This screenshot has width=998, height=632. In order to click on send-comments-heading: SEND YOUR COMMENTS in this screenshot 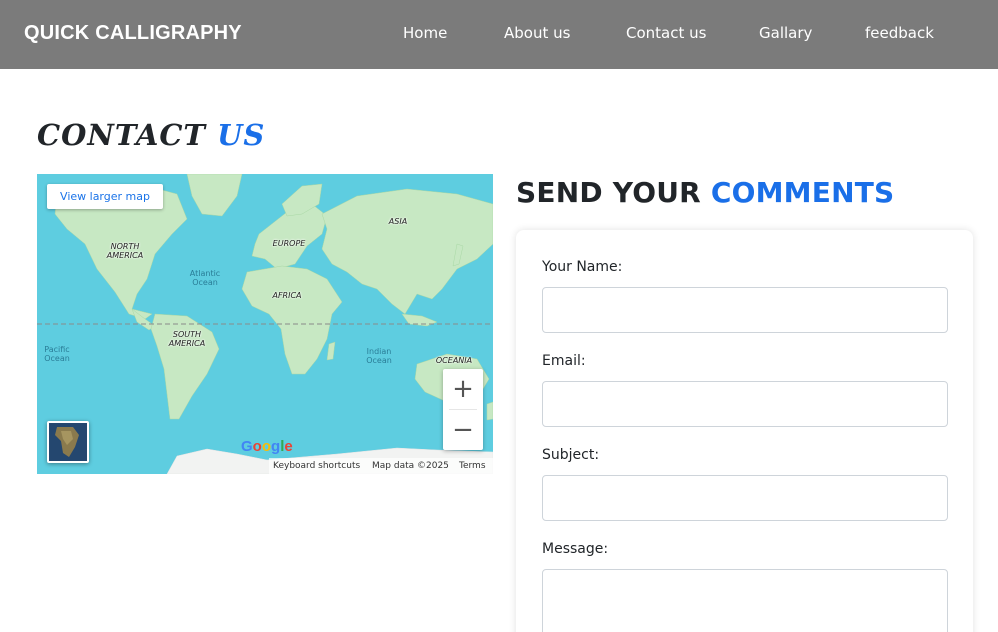, I will do `click(705, 192)`.